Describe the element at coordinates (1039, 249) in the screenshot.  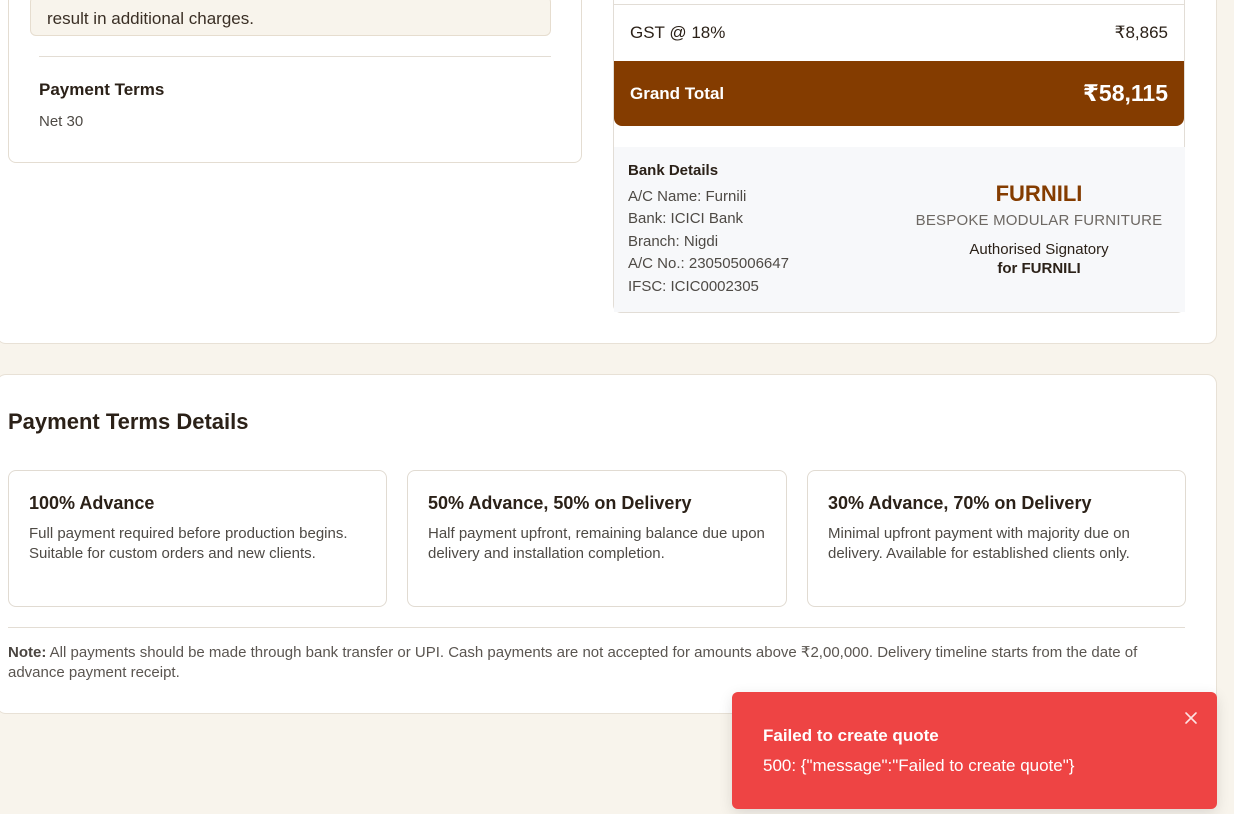
I see `signatory-label: Authorised Signatory` at that location.